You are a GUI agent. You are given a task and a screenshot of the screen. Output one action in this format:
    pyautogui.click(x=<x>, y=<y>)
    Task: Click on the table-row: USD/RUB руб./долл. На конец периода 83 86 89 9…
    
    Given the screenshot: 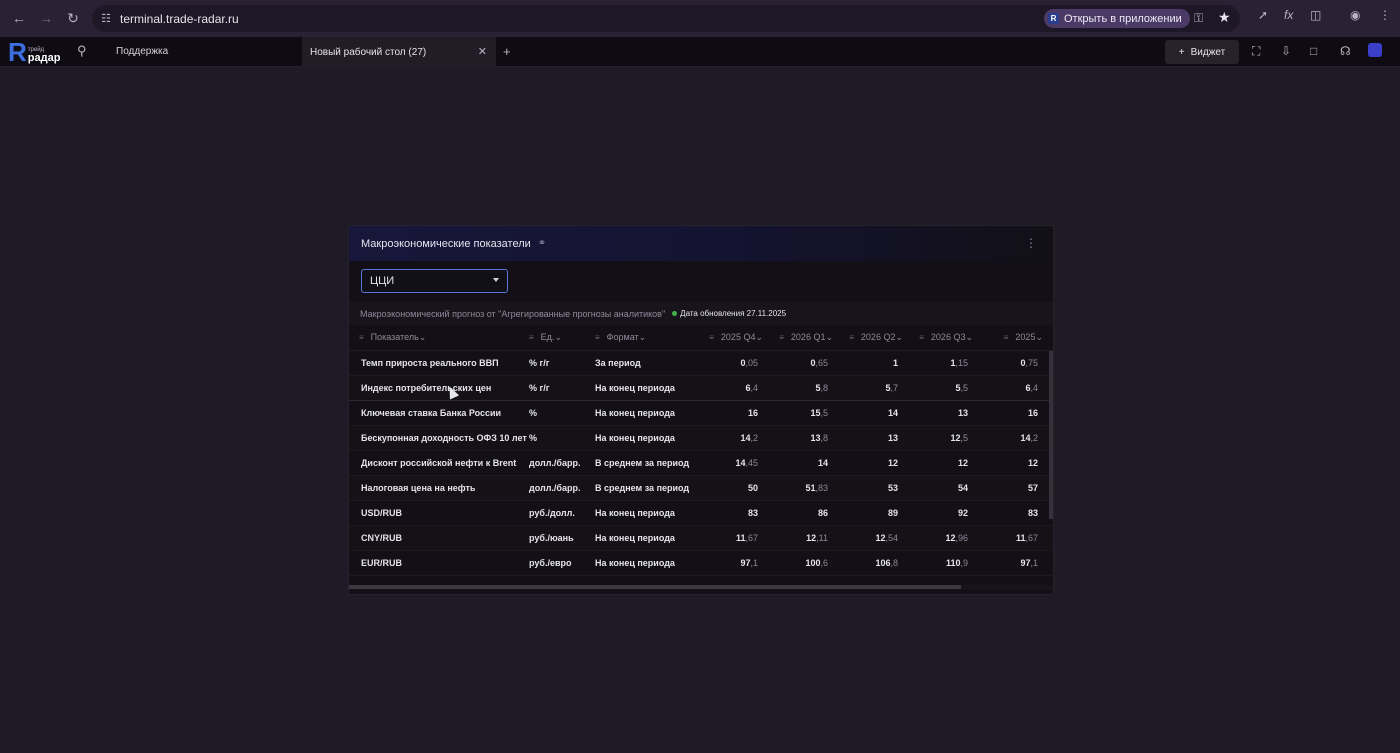 What is the action you would take?
    pyautogui.click(x=701, y=513)
    